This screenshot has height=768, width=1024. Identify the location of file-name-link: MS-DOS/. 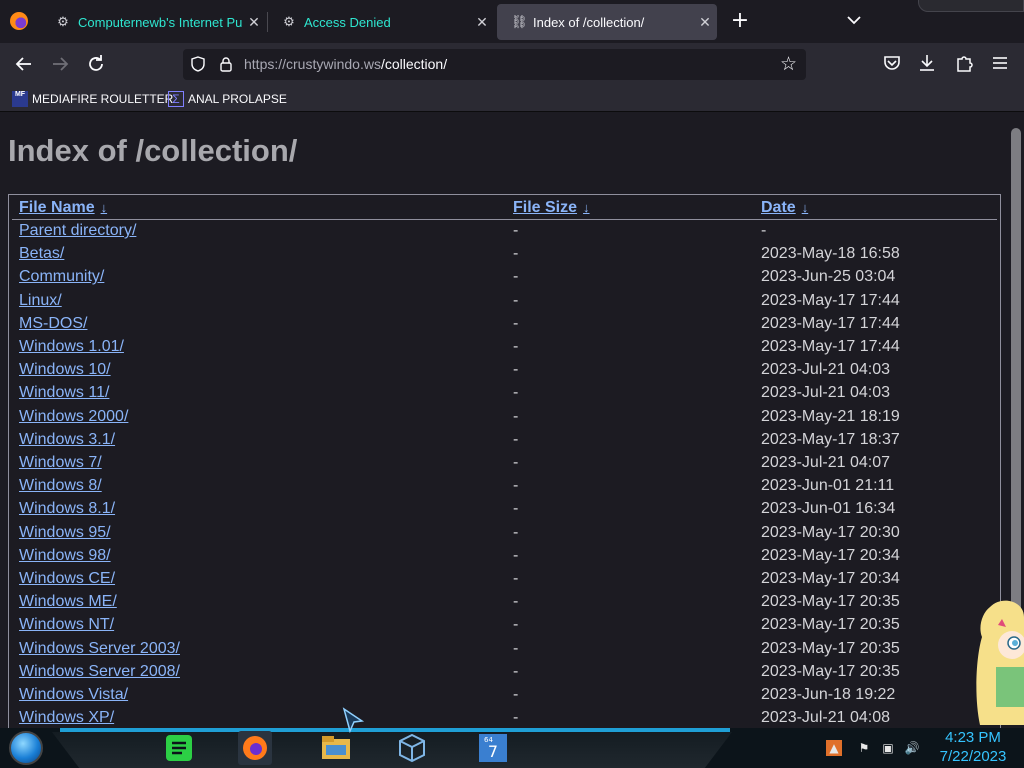
(53, 324).